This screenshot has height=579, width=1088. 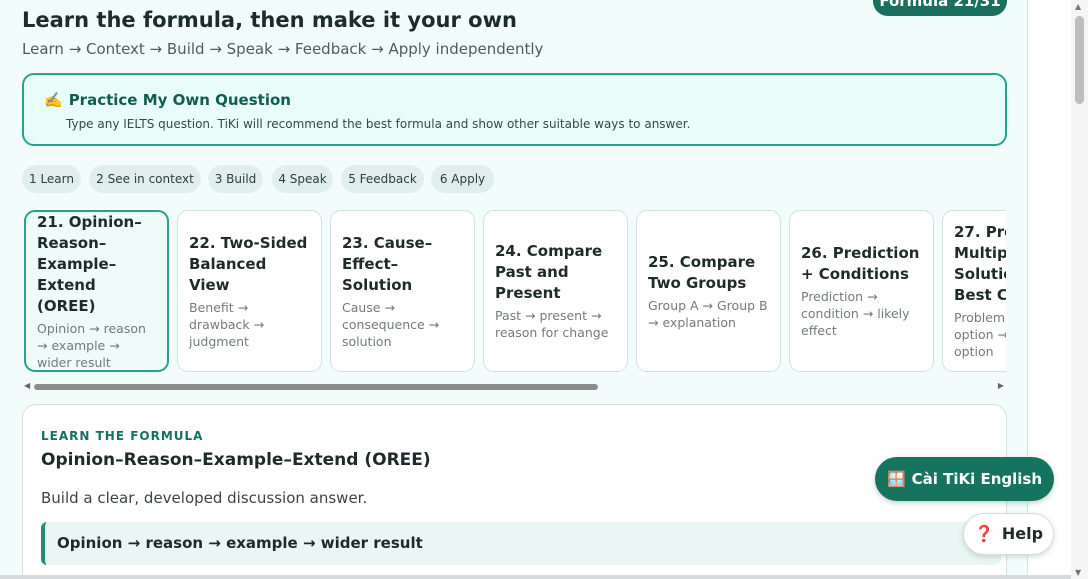 I want to click on page-scrollbar-thumb, so click(x=1079, y=60).